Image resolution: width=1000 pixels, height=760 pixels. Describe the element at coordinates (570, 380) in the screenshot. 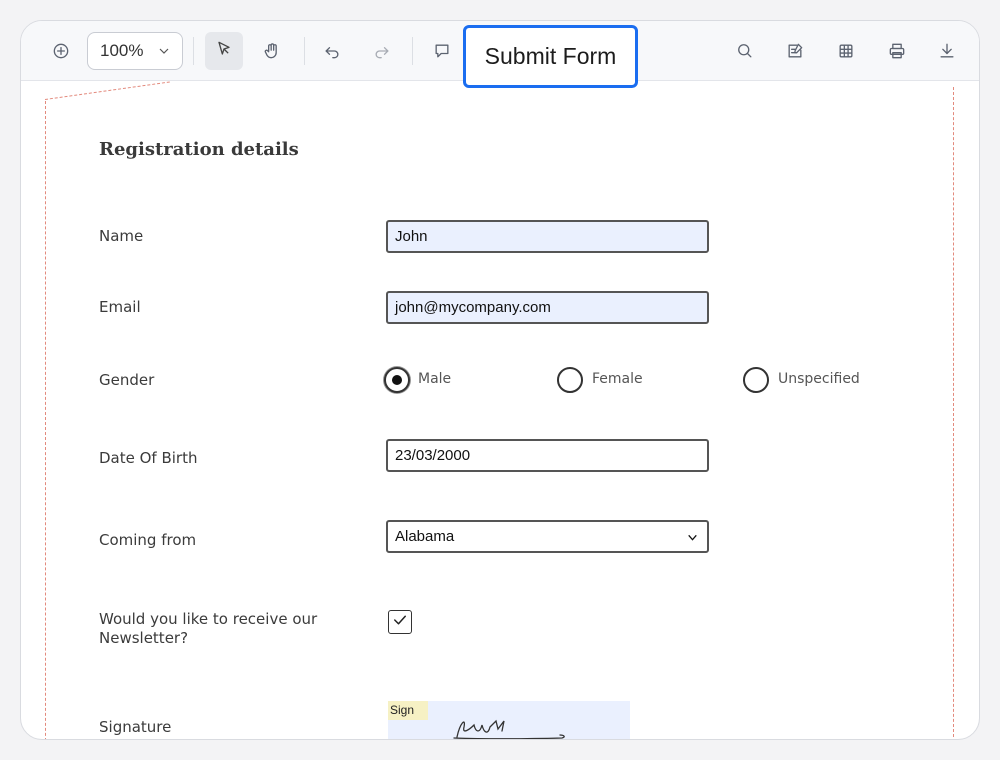

I see `gender-radio-female` at that location.